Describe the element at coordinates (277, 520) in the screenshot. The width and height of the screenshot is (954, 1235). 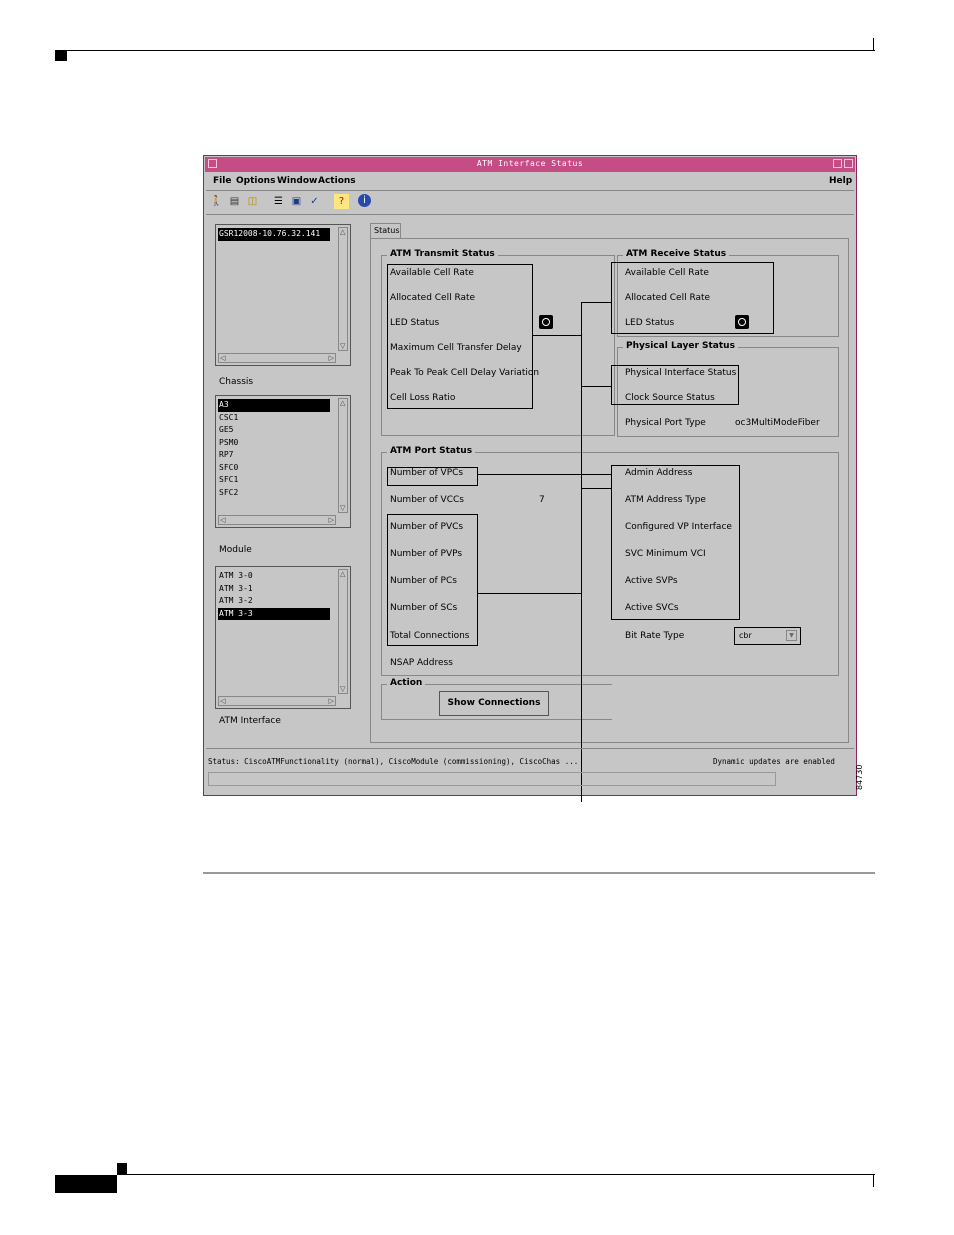
I see `module-hscroll: ◁ ▷` at that location.